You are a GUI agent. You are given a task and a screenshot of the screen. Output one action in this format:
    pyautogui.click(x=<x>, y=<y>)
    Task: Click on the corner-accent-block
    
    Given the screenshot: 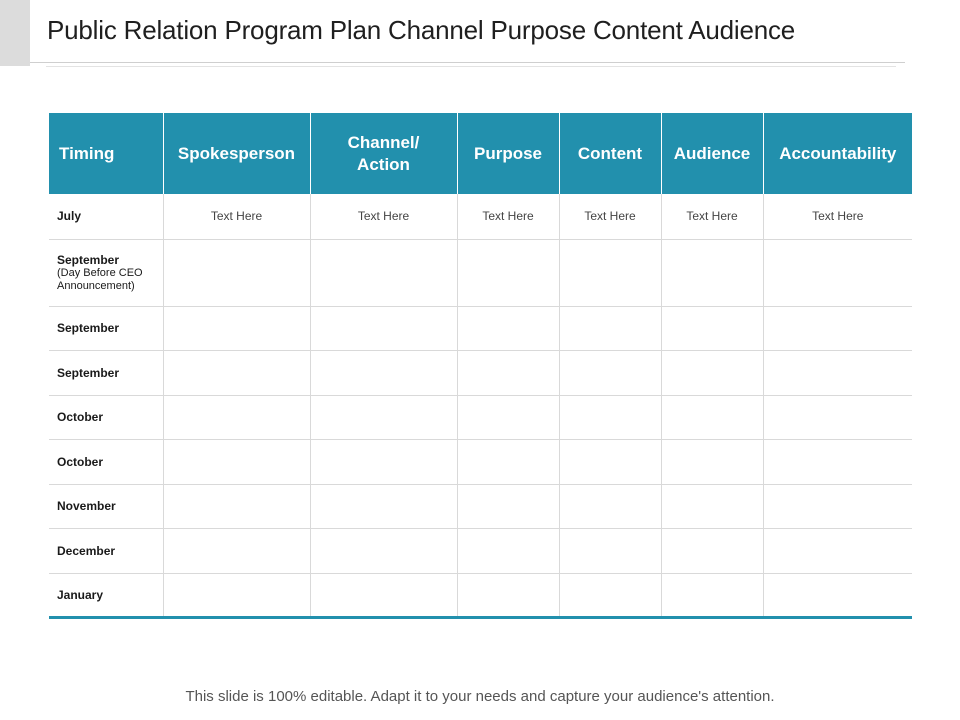 What is the action you would take?
    pyautogui.click(x=15, y=33)
    